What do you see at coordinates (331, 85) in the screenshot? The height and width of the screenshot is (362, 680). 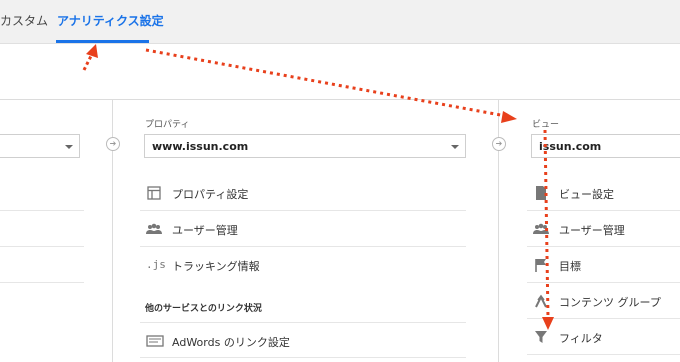 I see `annotation-arrow-to-view` at bounding box center [331, 85].